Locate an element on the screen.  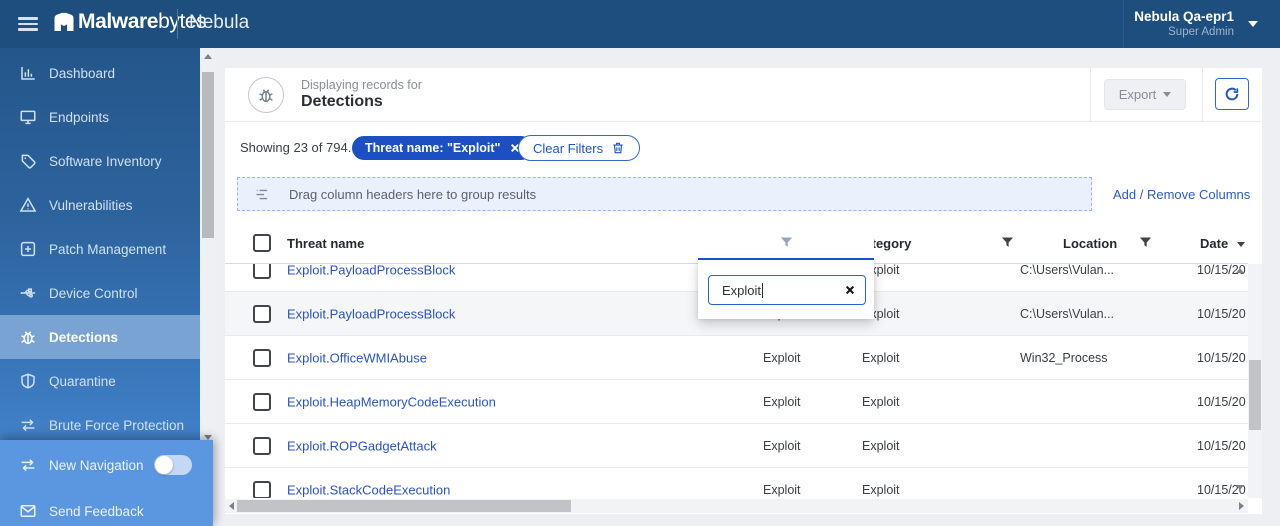
dashboard-icon is located at coordinates (28, 73).